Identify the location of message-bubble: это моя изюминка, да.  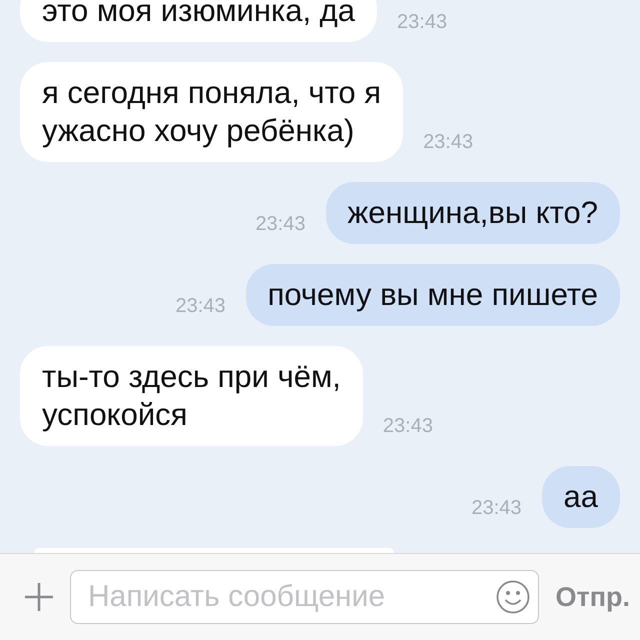
(199, 21).